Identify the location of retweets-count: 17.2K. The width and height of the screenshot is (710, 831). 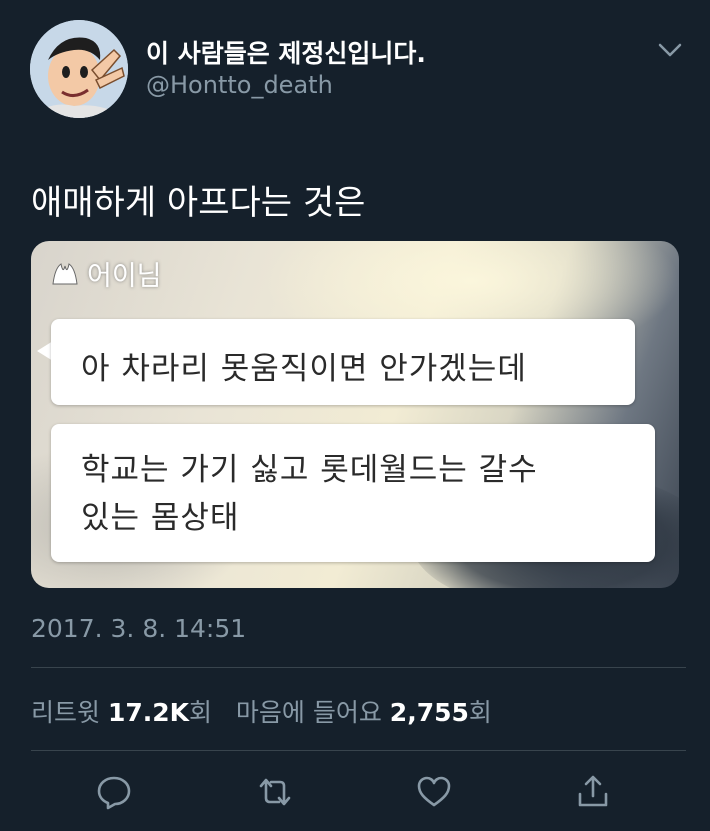
(148, 712).